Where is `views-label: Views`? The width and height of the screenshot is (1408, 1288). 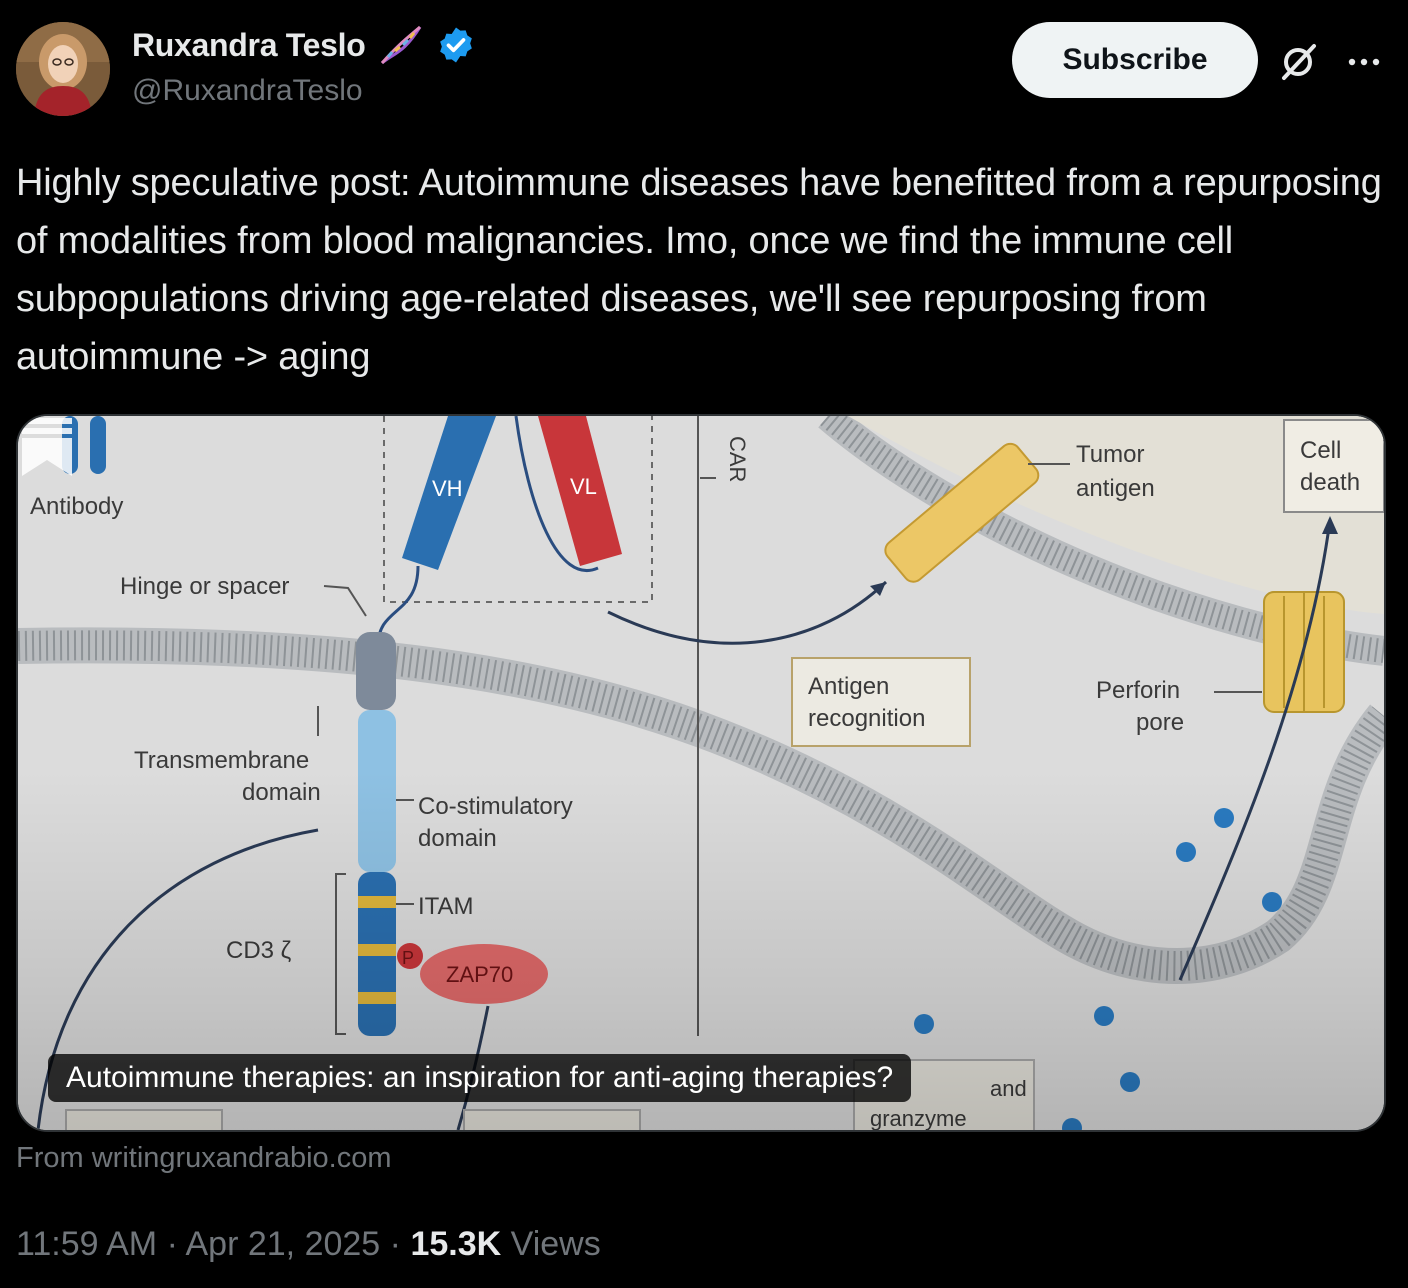 views-label: Views is located at coordinates (556, 1244).